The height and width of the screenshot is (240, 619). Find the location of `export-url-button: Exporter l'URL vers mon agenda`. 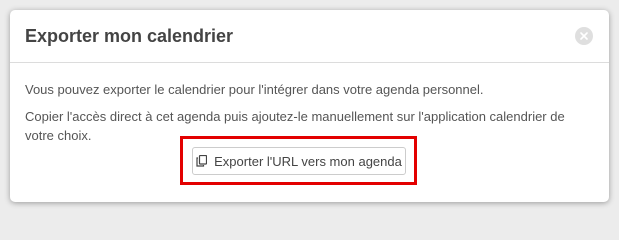

export-url-button: Exporter l'URL vers mon agenda is located at coordinates (299, 161).